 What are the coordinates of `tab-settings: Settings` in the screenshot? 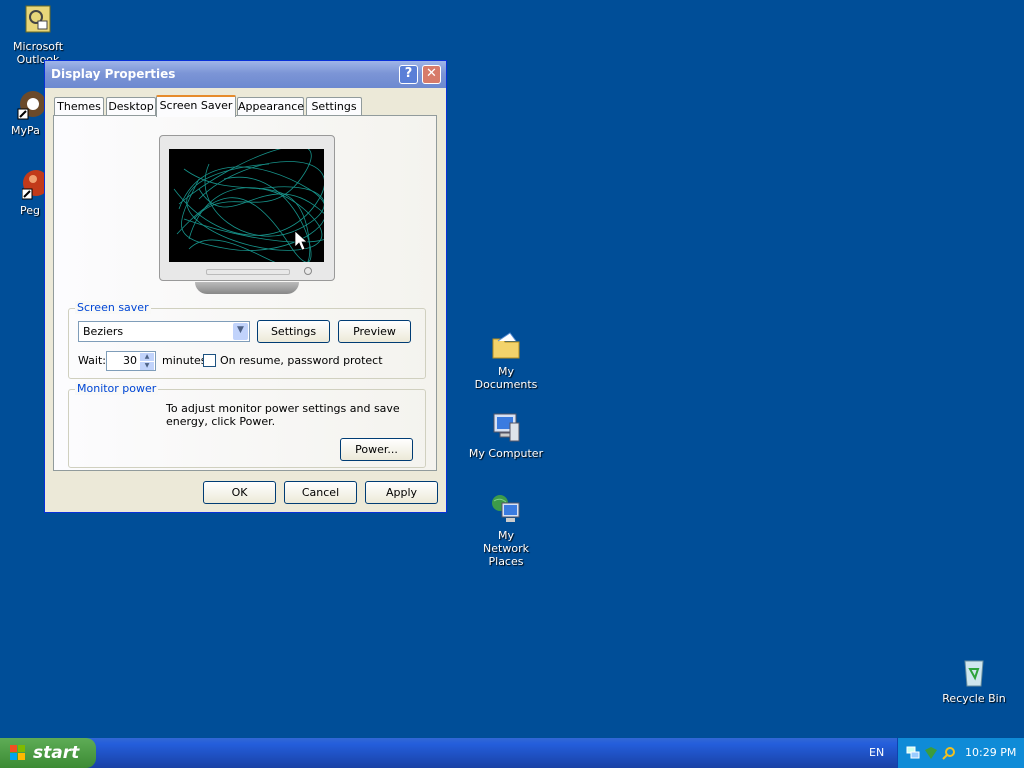 It's located at (334, 106).